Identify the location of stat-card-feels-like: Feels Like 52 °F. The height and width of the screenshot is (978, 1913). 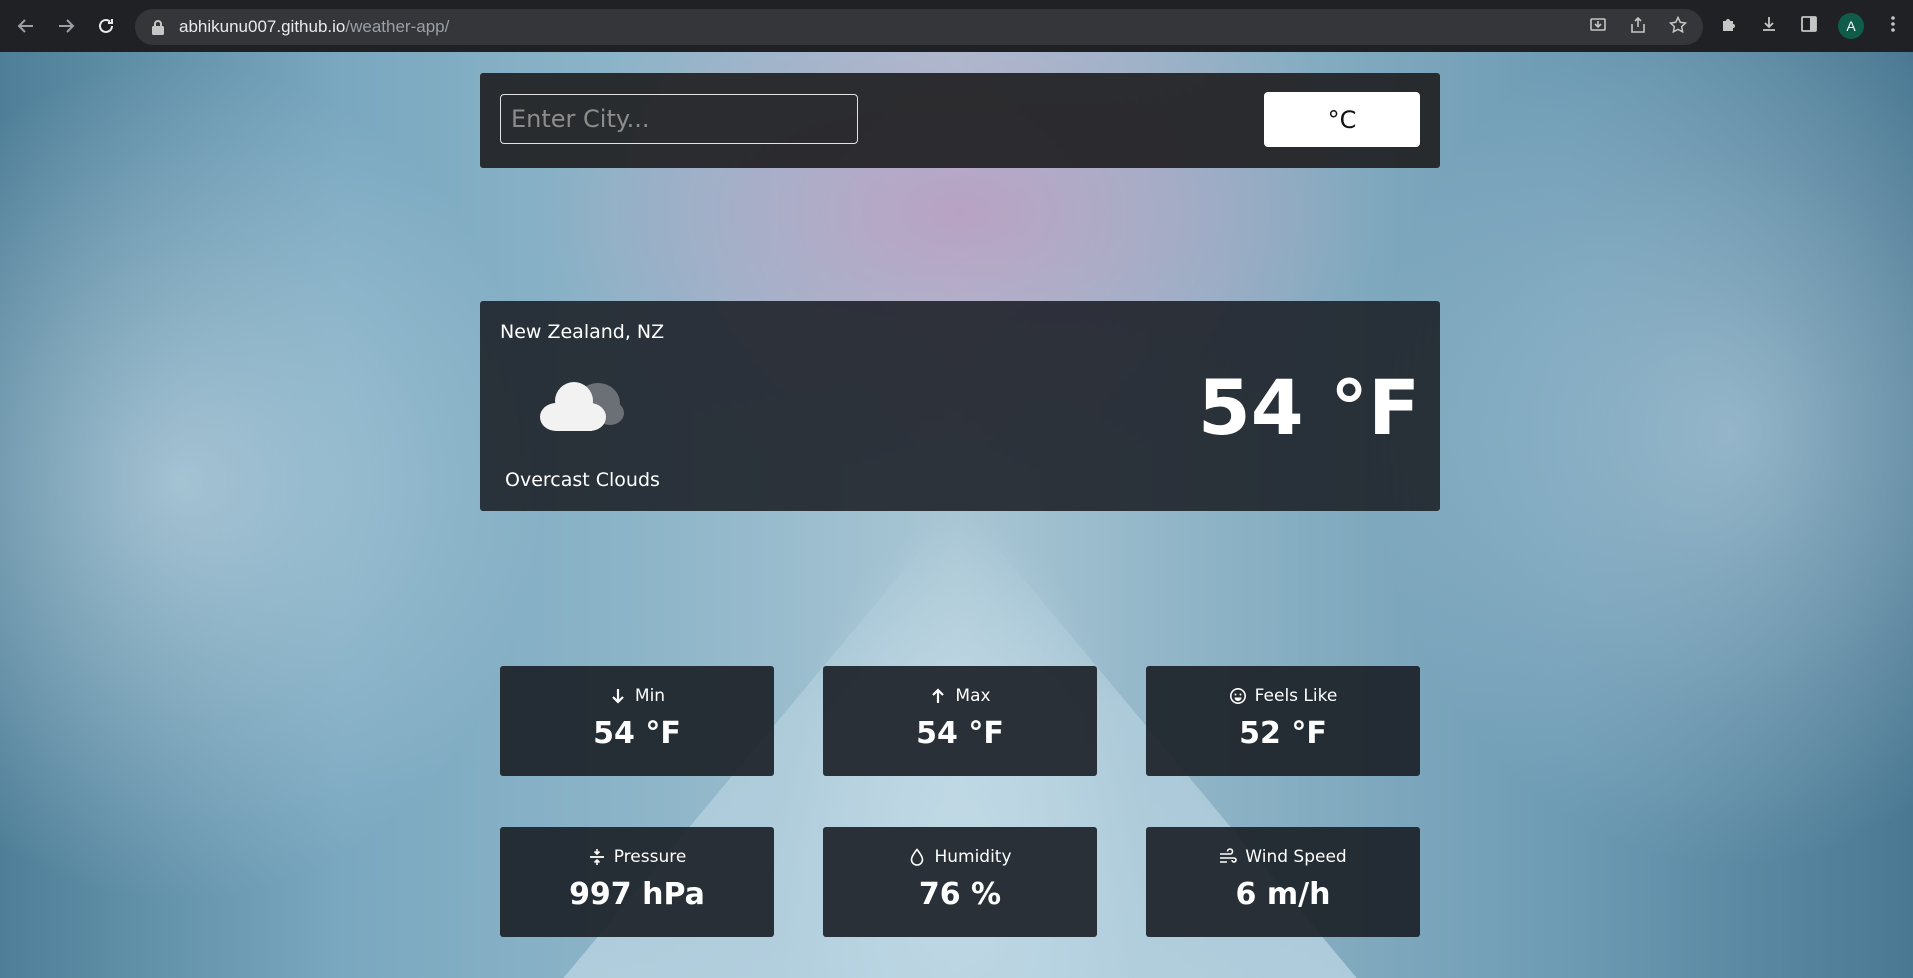
(1283, 721).